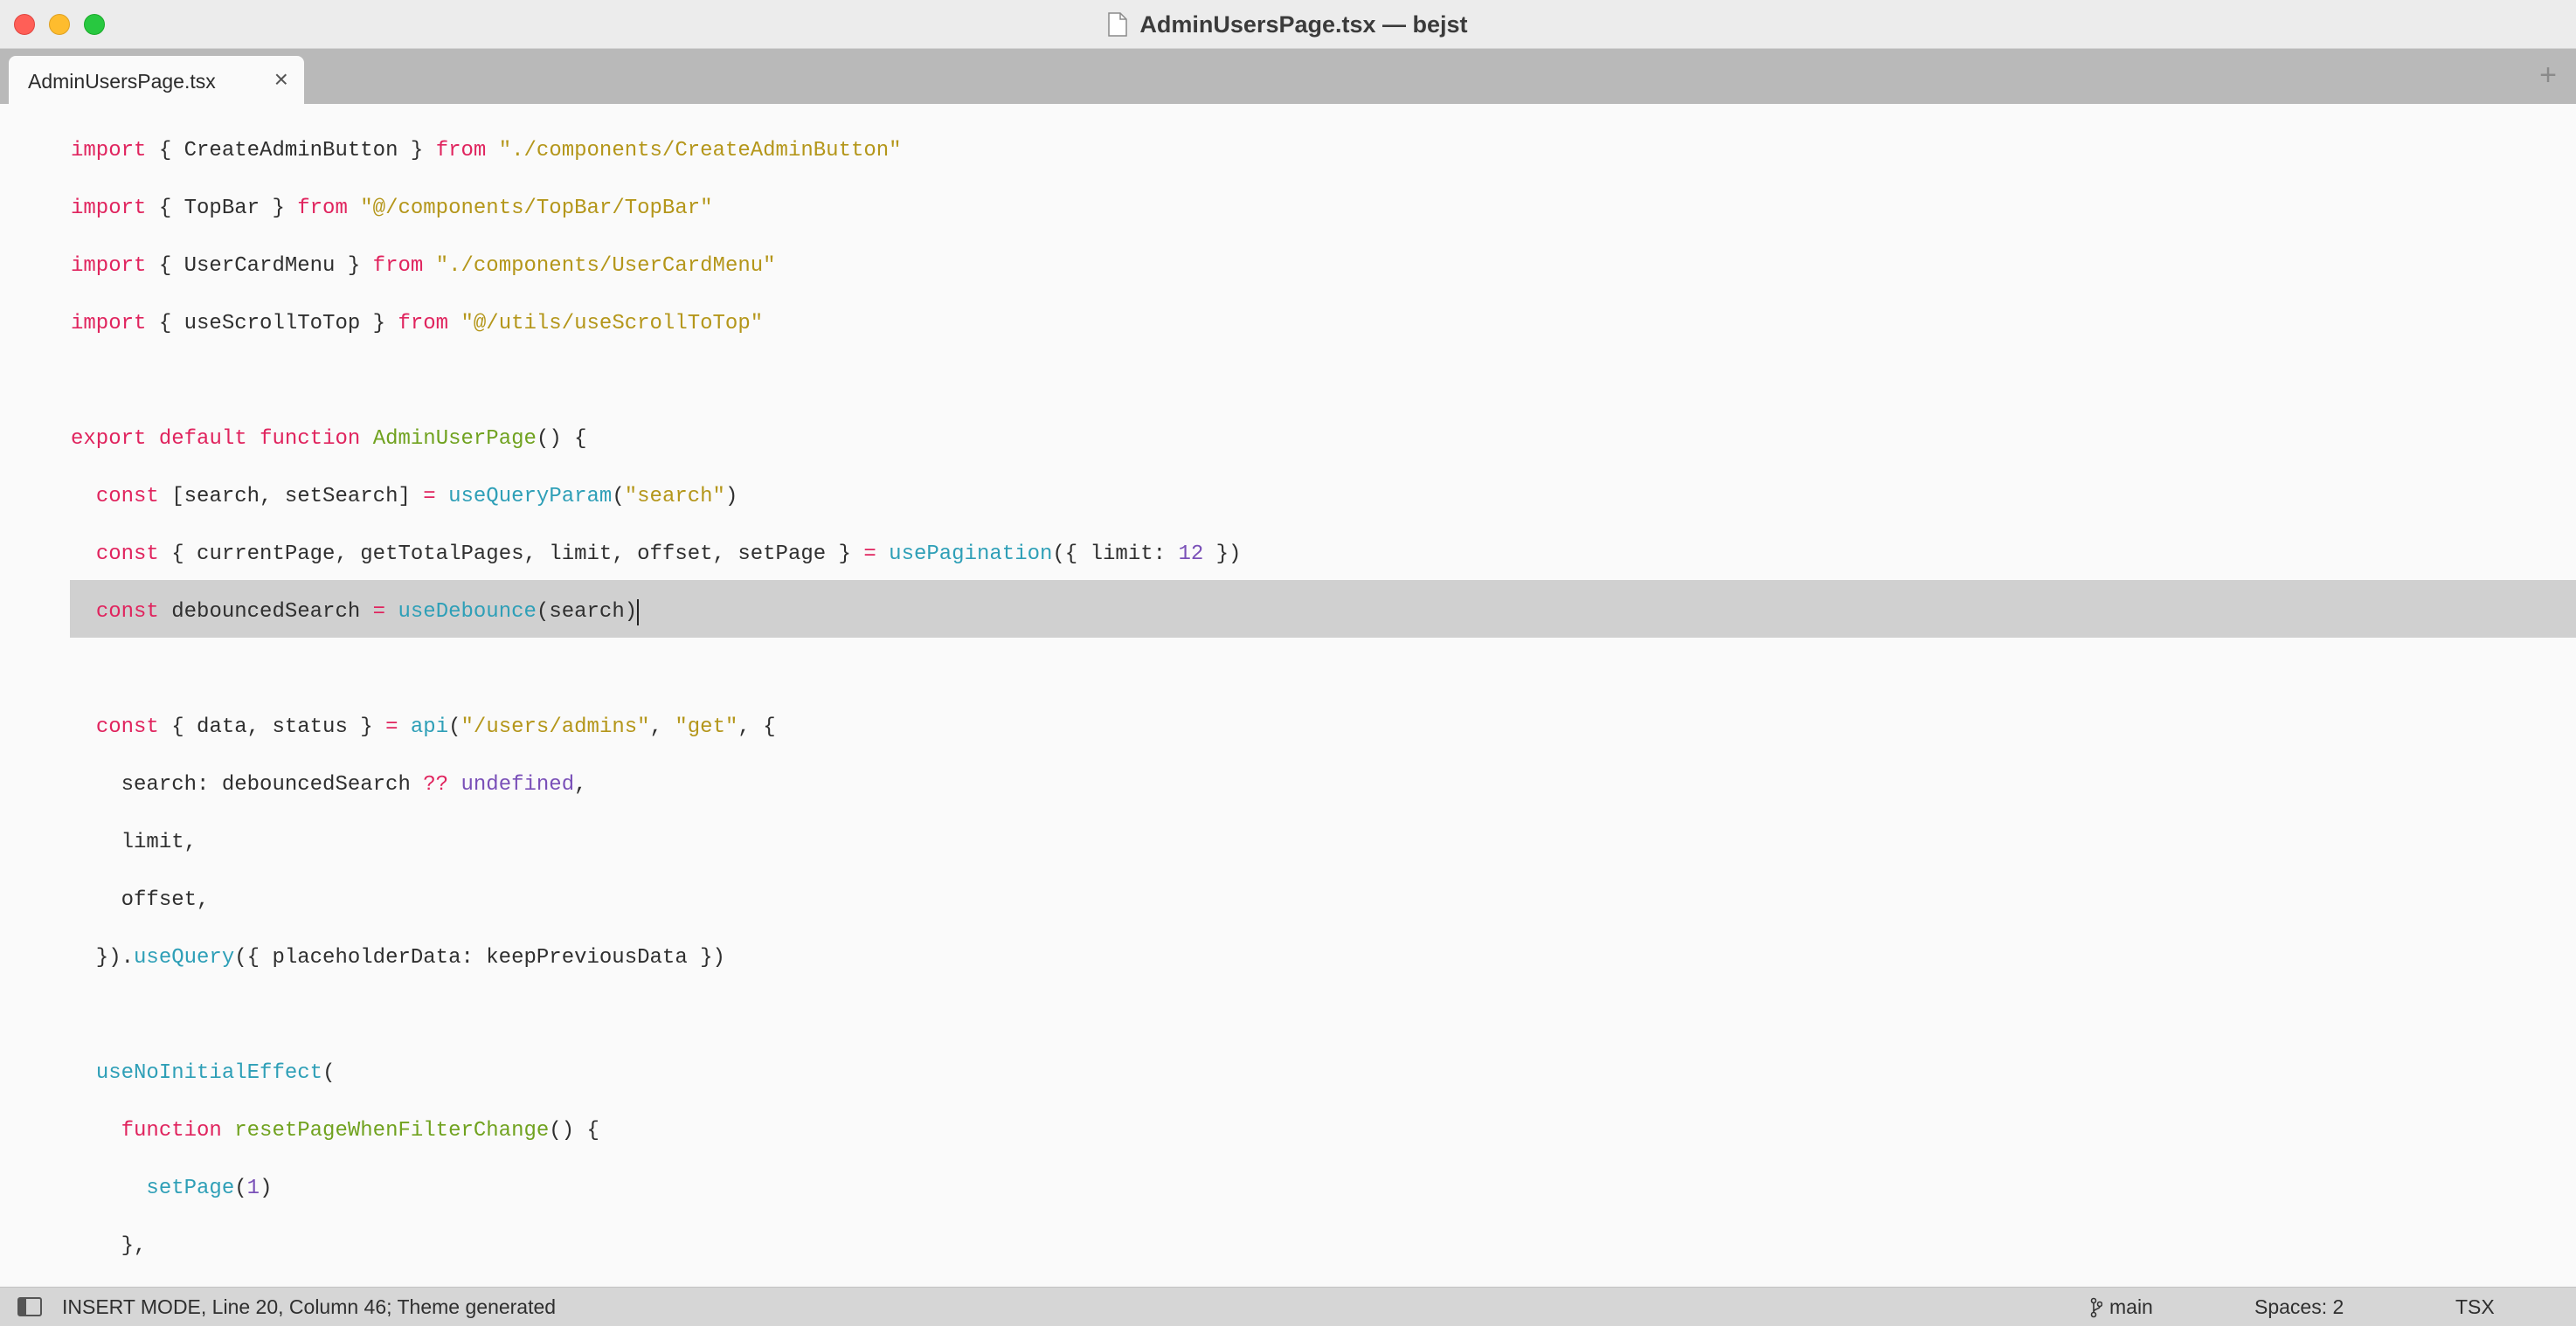 The height and width of the screenshot is (1326, 2576). What do you see at coordinates (536, 208) in the screenshot?
I see `code-token: "@/components/TopBar/TopBar"` at bounding box center [536, 208].